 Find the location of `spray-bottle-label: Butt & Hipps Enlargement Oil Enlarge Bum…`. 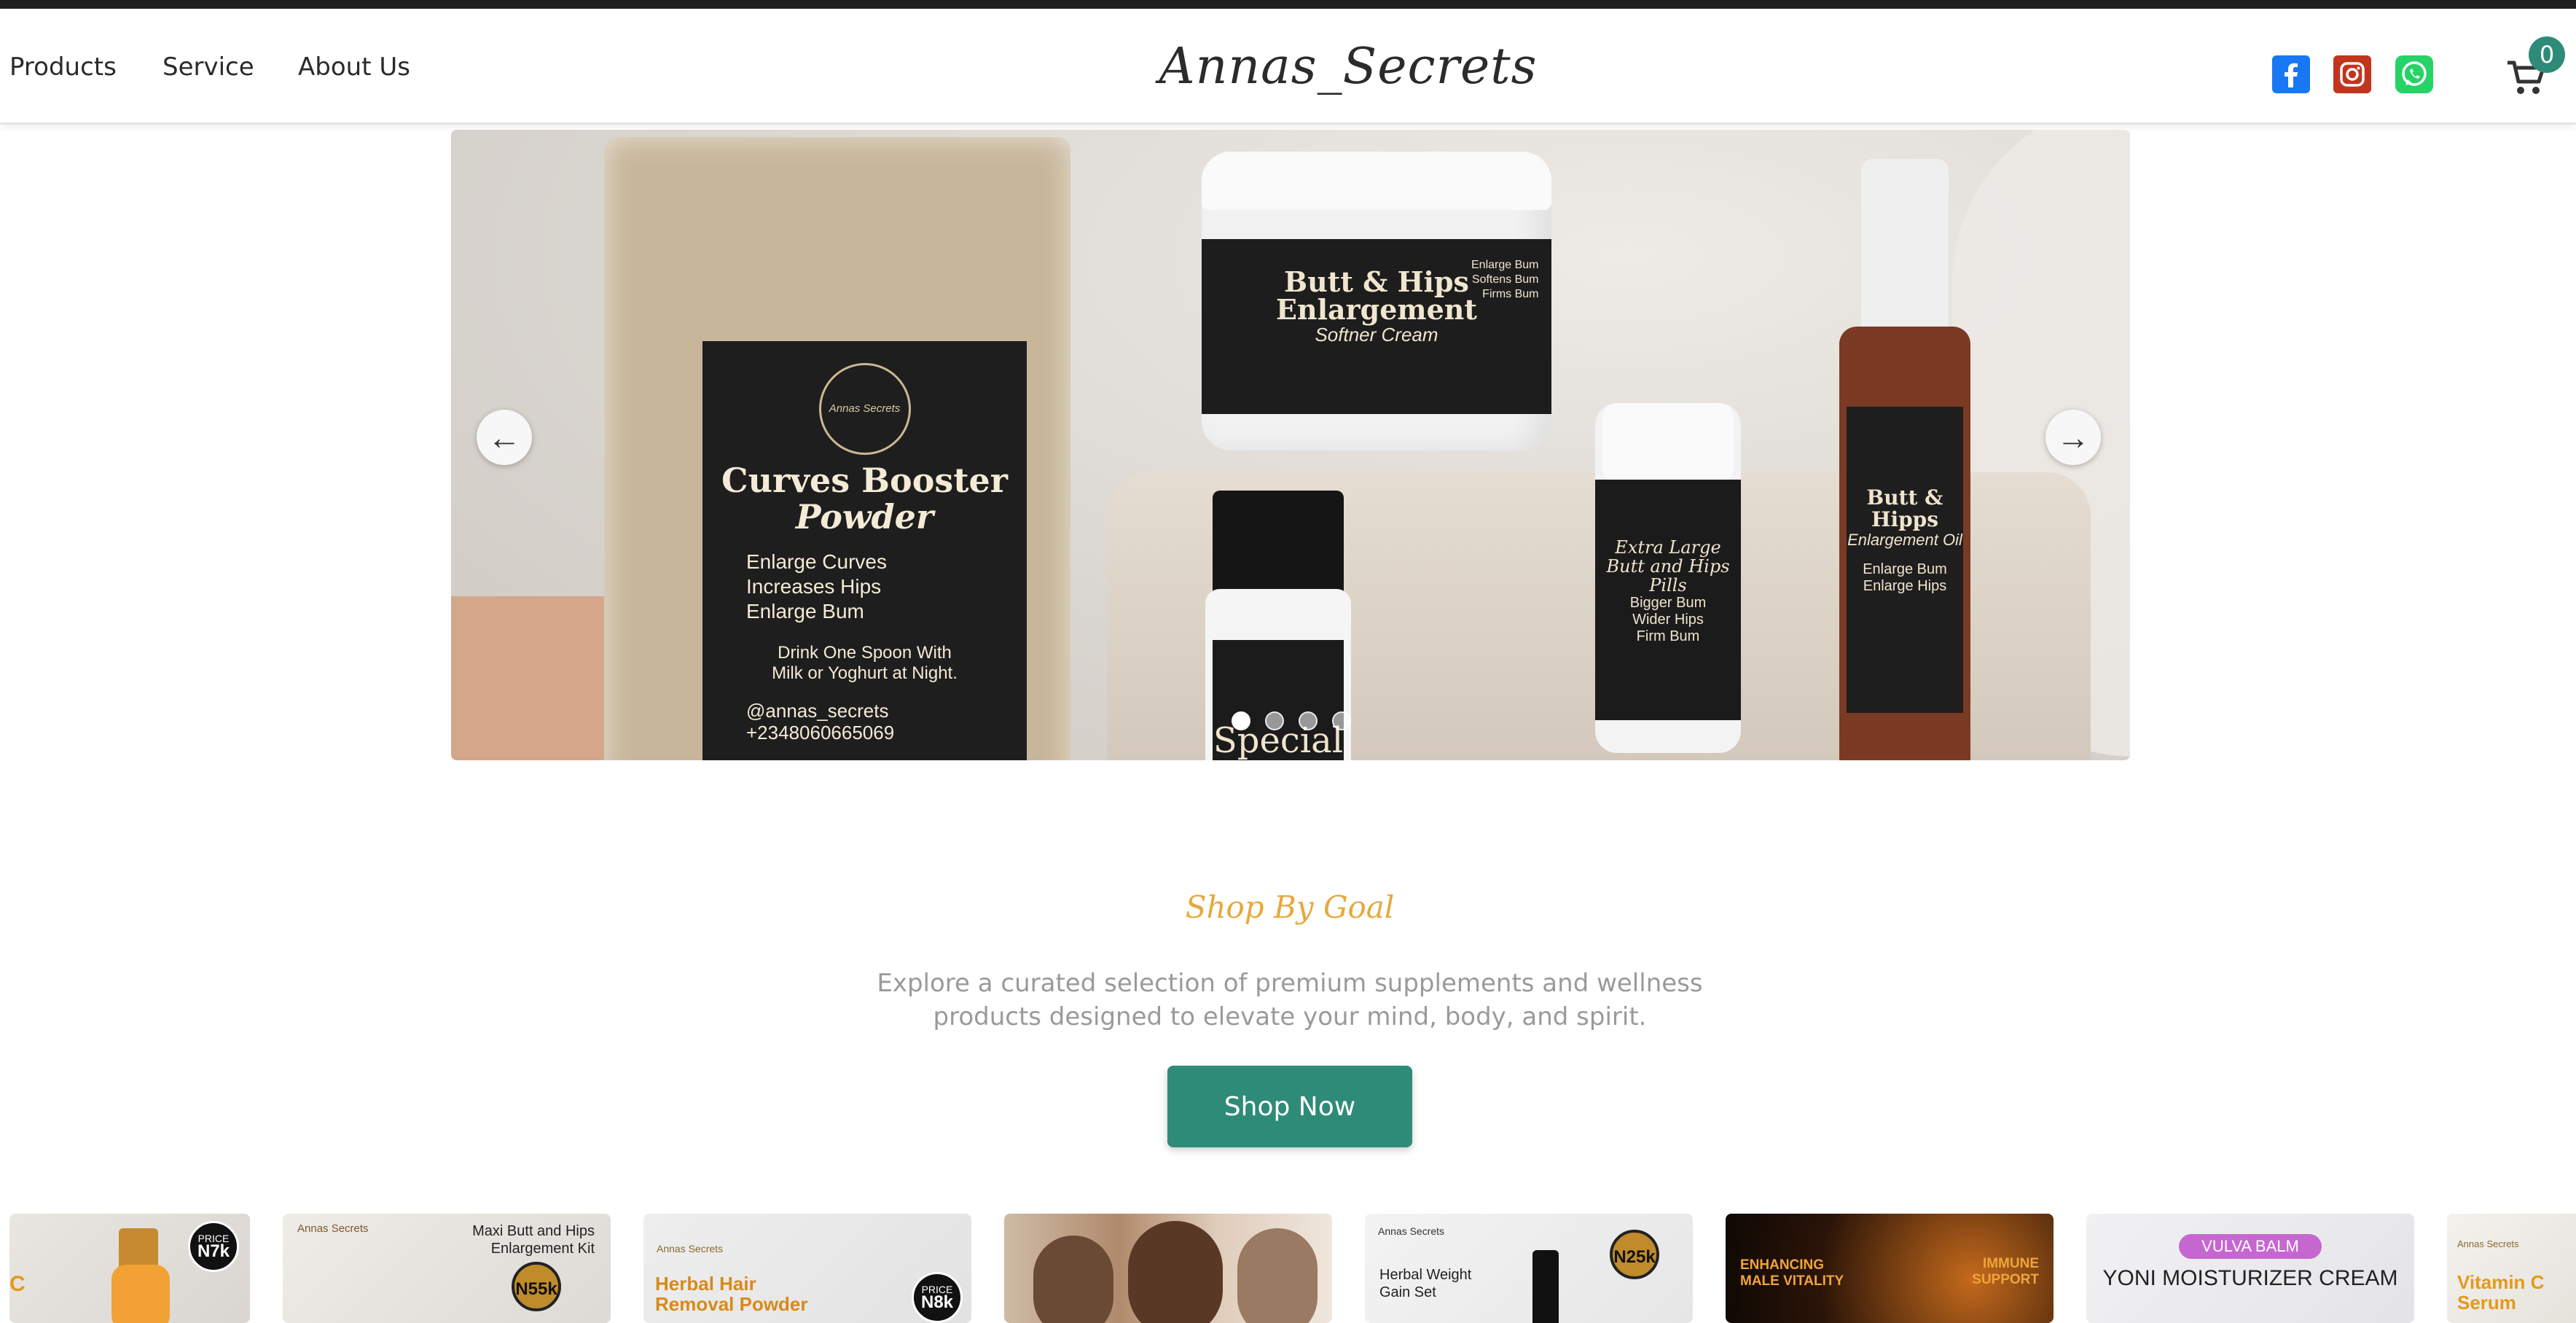

spray-bottle-label: Butt & Hipps Enlargement Oil Enlarge Bum… is located at coordinates (1905, 560).